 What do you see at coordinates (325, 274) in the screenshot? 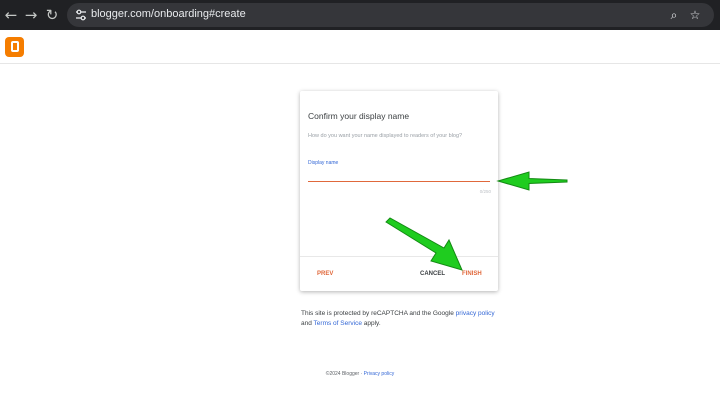
I see `prev-button: PREV` at bounding box center [325, 274].